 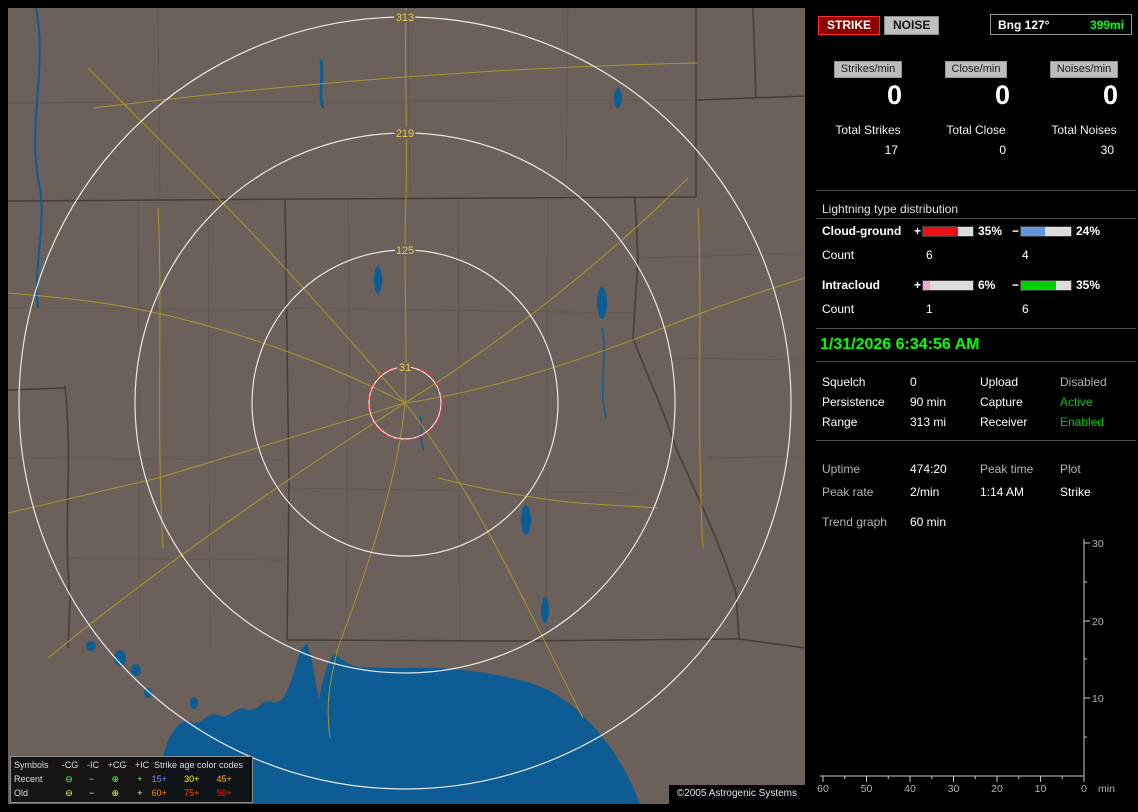 What do you see at coordinates (1088, 231) in the screenshot?
I see `cg-negative-pct: 24%` at bounding box center [1088, 231].